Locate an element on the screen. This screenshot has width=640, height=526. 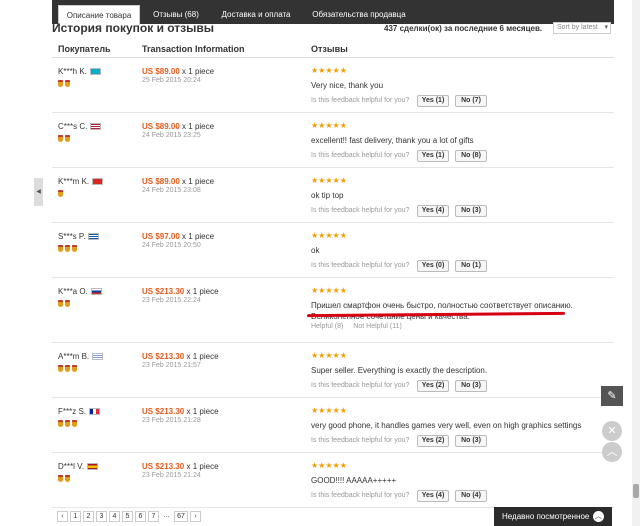
buyer-name: C***s C. is located at coordinates (80, 126).